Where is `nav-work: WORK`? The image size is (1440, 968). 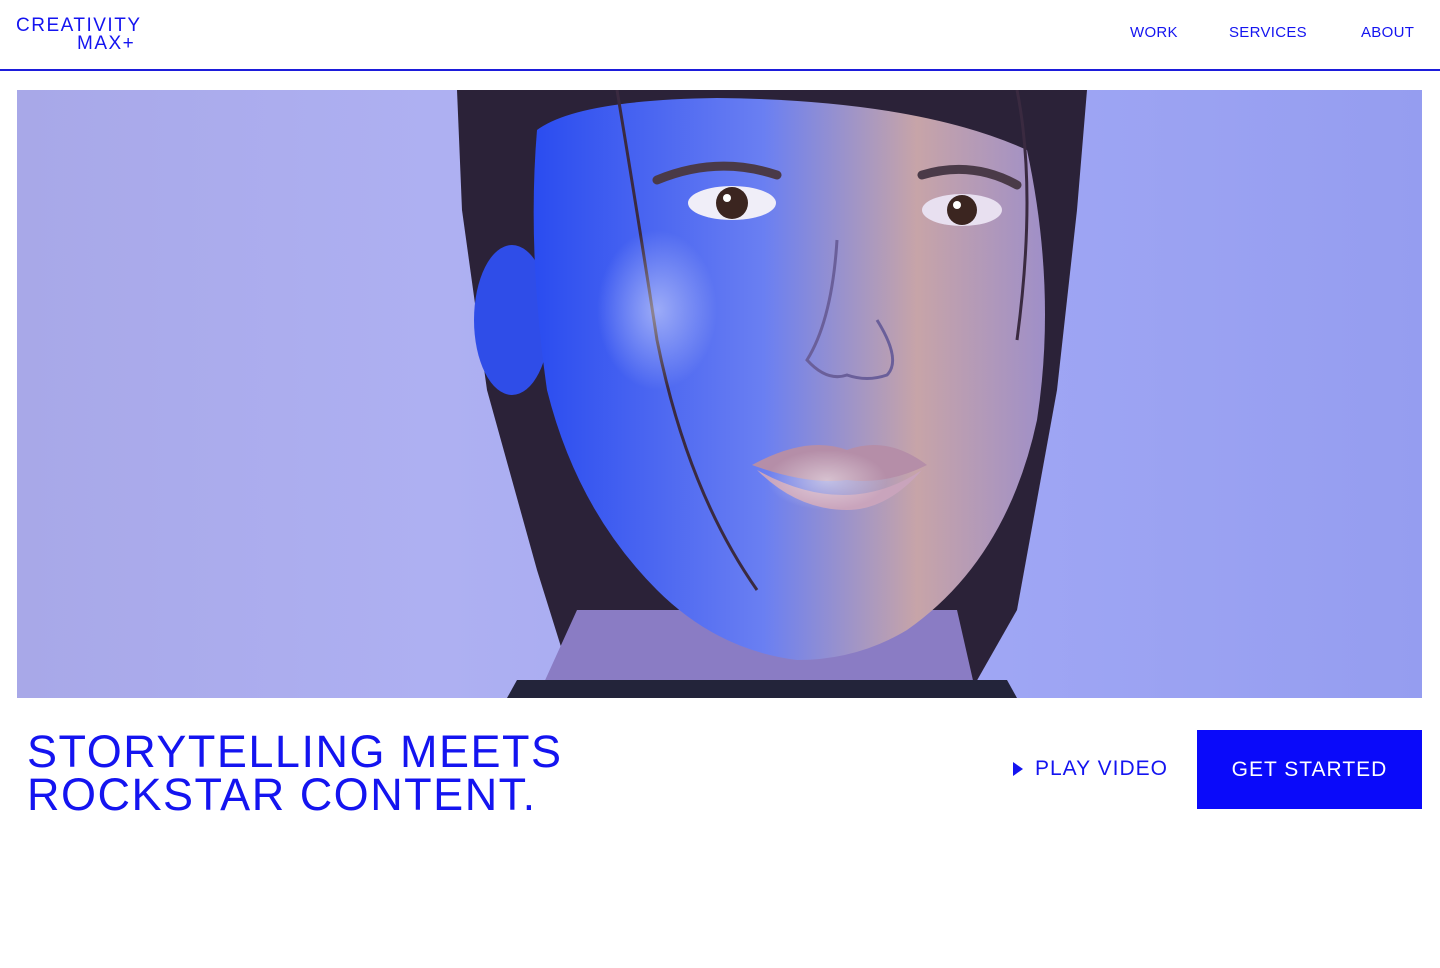 nav-work: WORK is located at coordinates (1154, 32).